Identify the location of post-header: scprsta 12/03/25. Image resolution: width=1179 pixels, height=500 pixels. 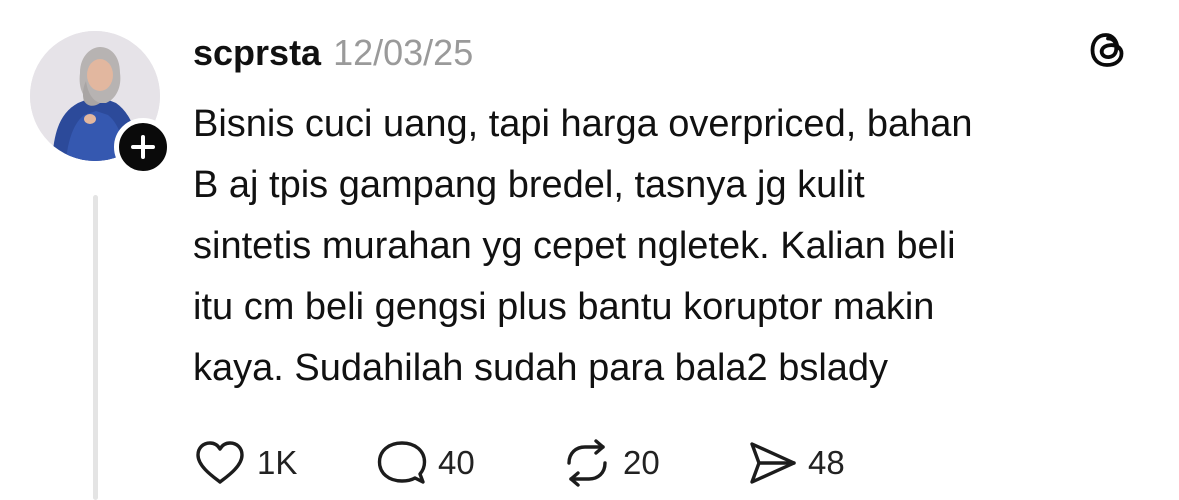
(333, 53).